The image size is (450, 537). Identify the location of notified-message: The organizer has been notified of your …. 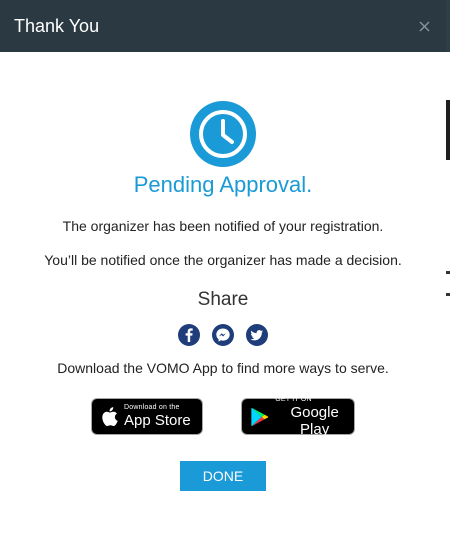
(223, 226).